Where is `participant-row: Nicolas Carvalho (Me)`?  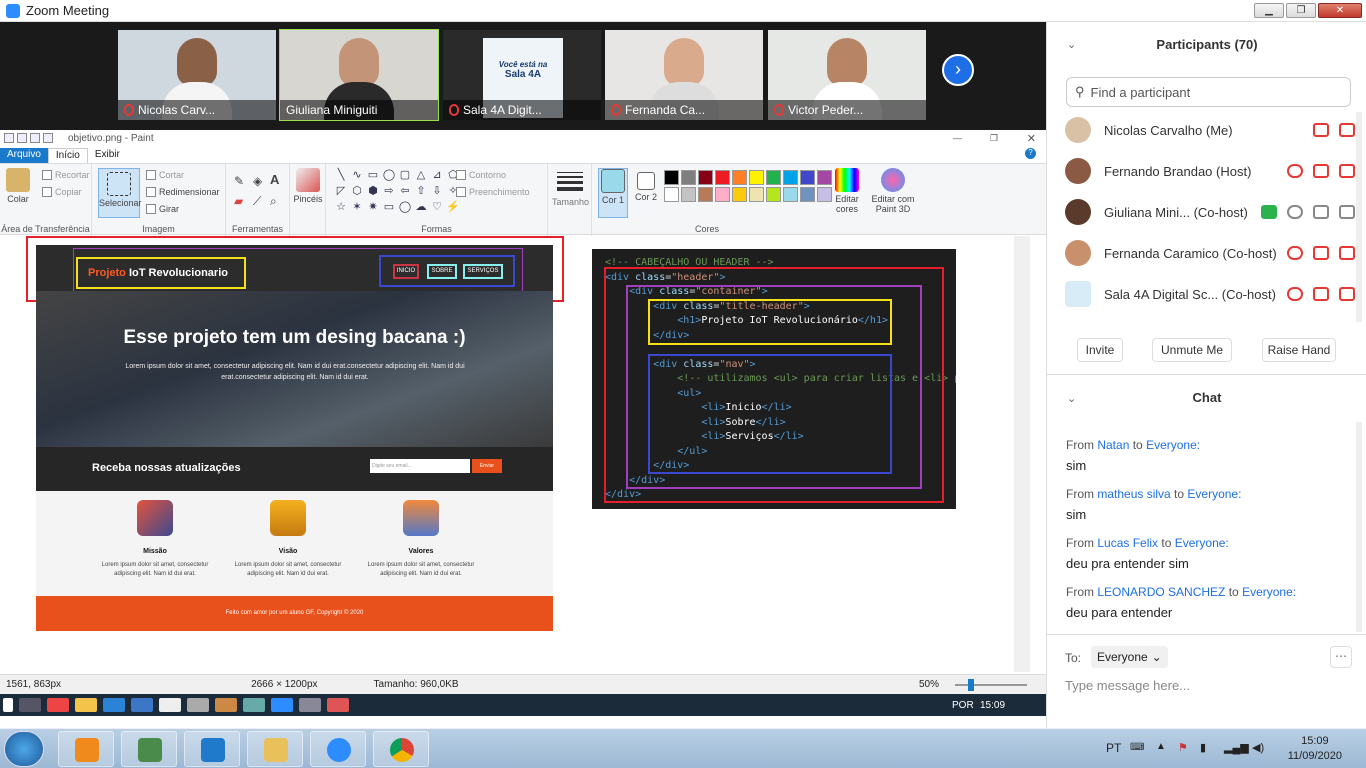 participant-row: Nicolas Carvalho (Me) is located at coordinates (1210, 130).